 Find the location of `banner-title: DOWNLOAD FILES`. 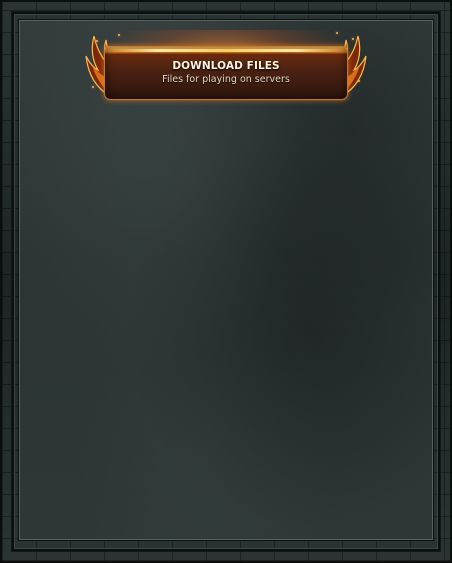

banner-title: DOWNLOAD FILES is located at coordinates (226, 66).